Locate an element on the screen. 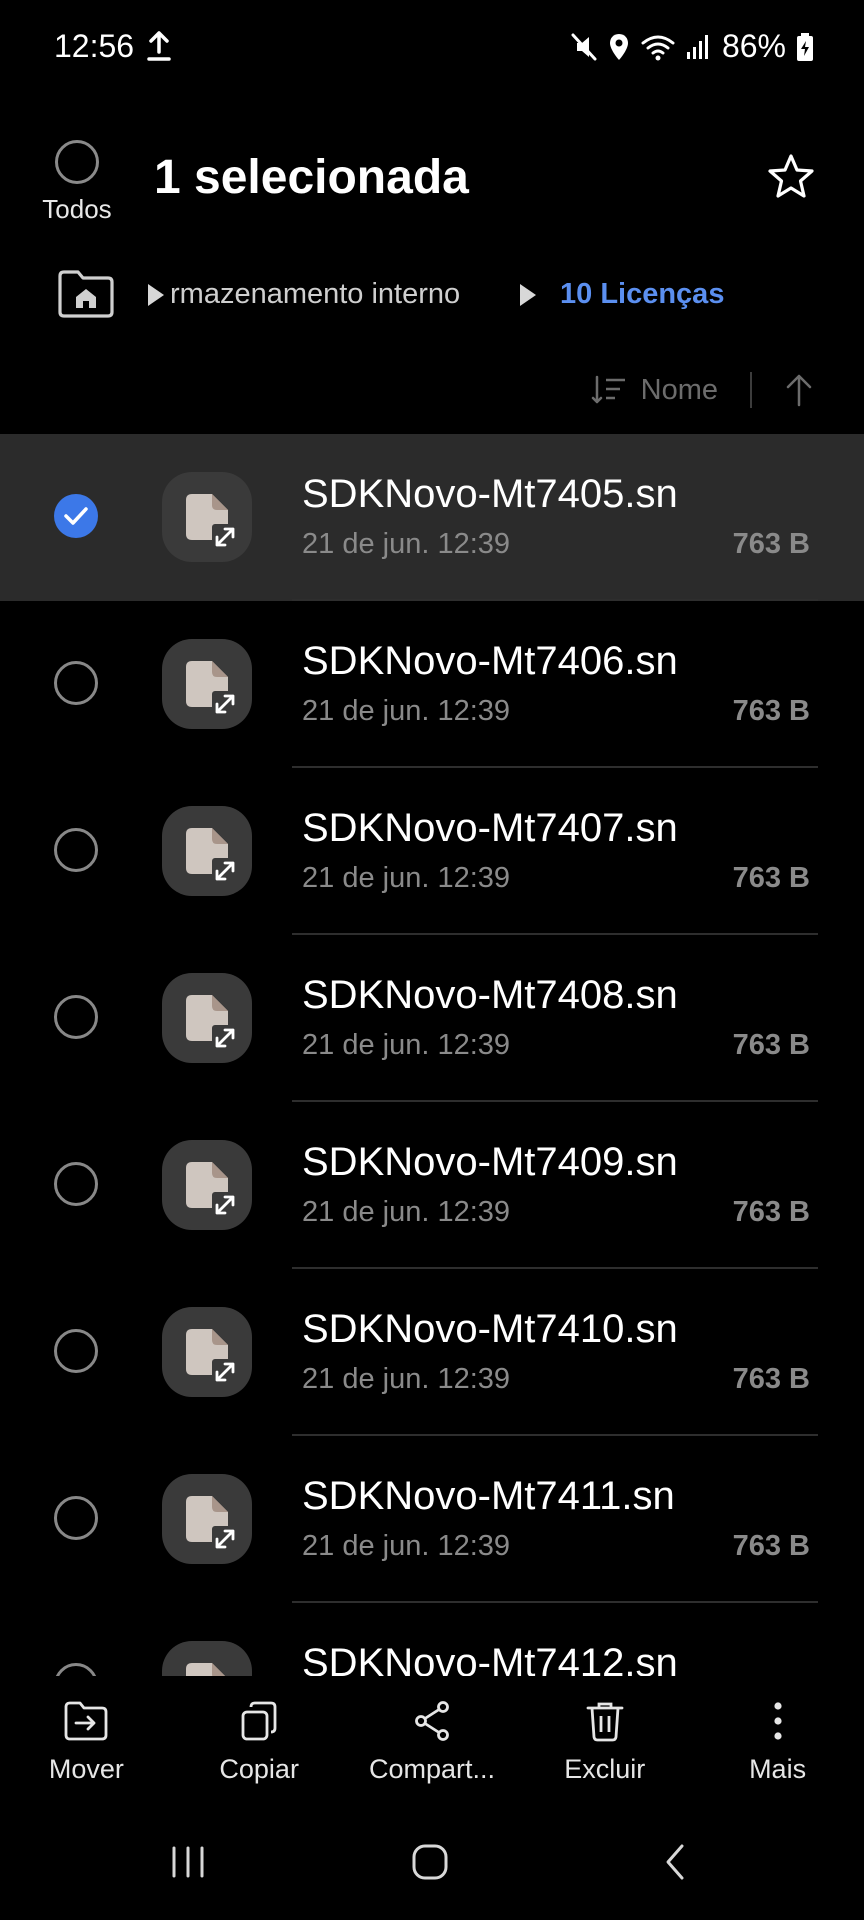  file-name: SDKNovo-Mt7412.sn is located at coordinates (490, 1658).